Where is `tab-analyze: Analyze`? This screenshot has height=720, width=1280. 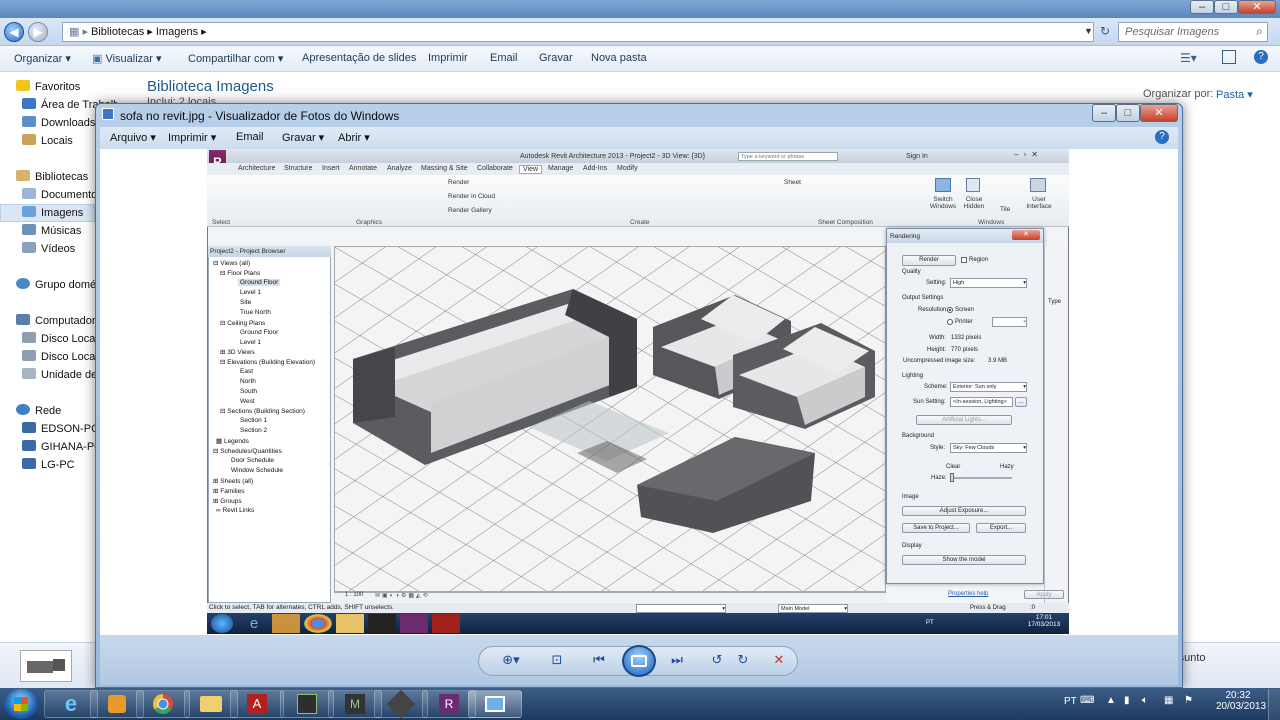 tab-analyze: Analyze is located at coordinates (399, 168).